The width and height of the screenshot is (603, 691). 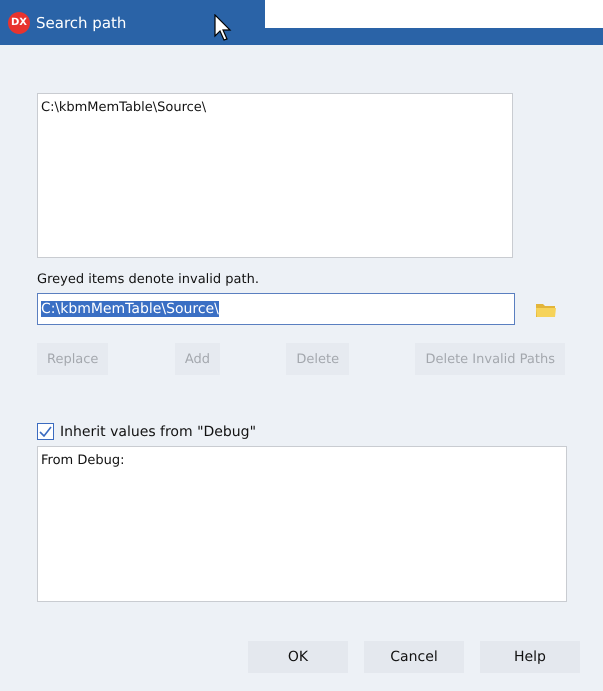 What do you see at coordinates (158, 432) in the screenshot?
I see `checkbox-label: Inherit values from "Debug"` at bounding box center [158, 432].